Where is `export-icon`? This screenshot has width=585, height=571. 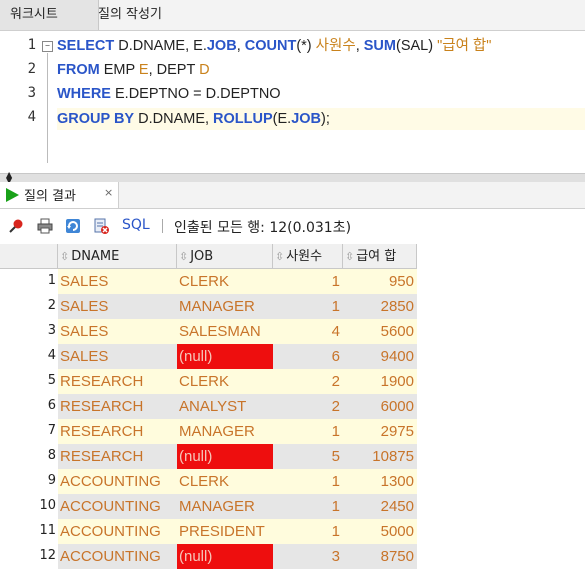
export-icon is located at coordinates (101, 226).